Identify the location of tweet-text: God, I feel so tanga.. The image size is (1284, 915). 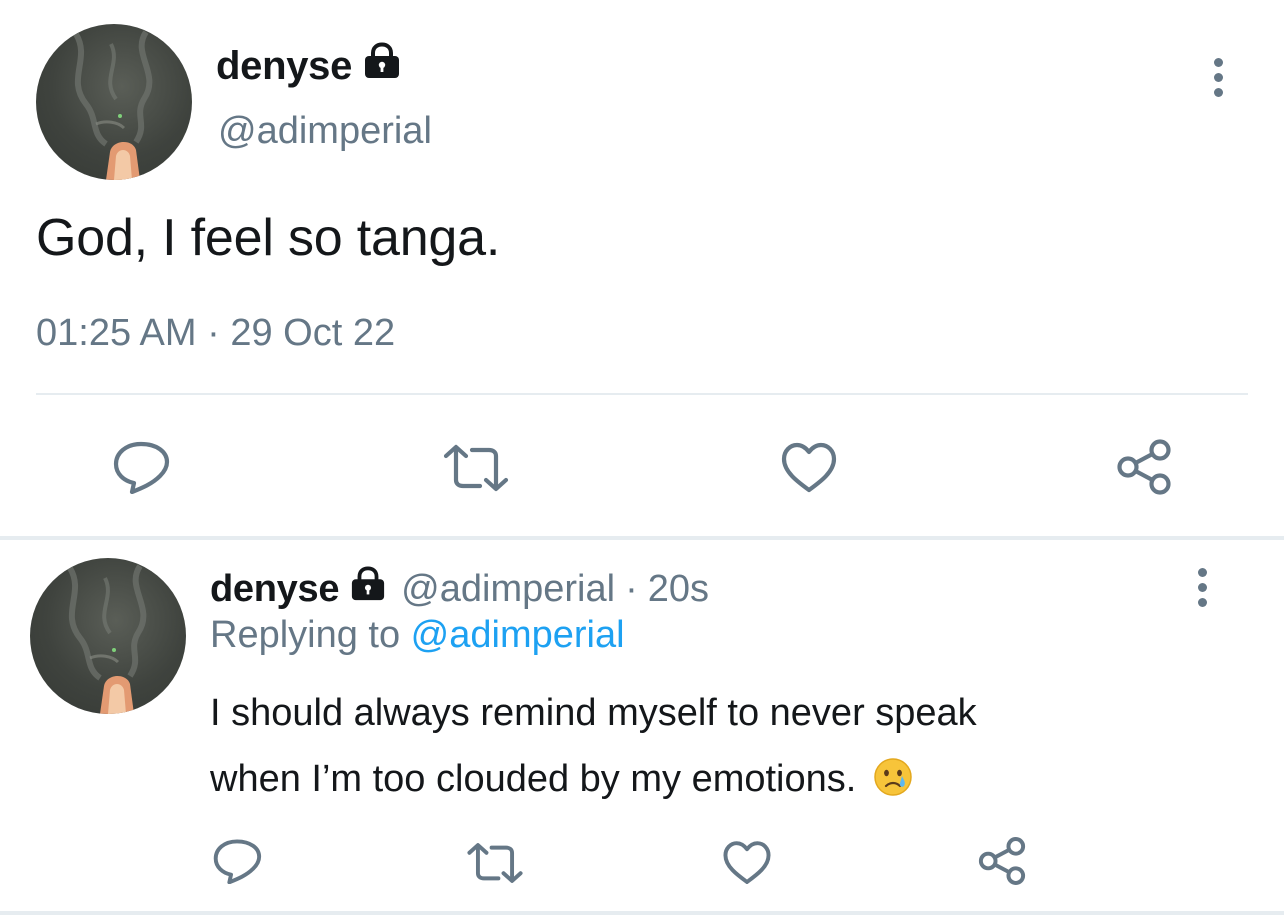
(268, 238).